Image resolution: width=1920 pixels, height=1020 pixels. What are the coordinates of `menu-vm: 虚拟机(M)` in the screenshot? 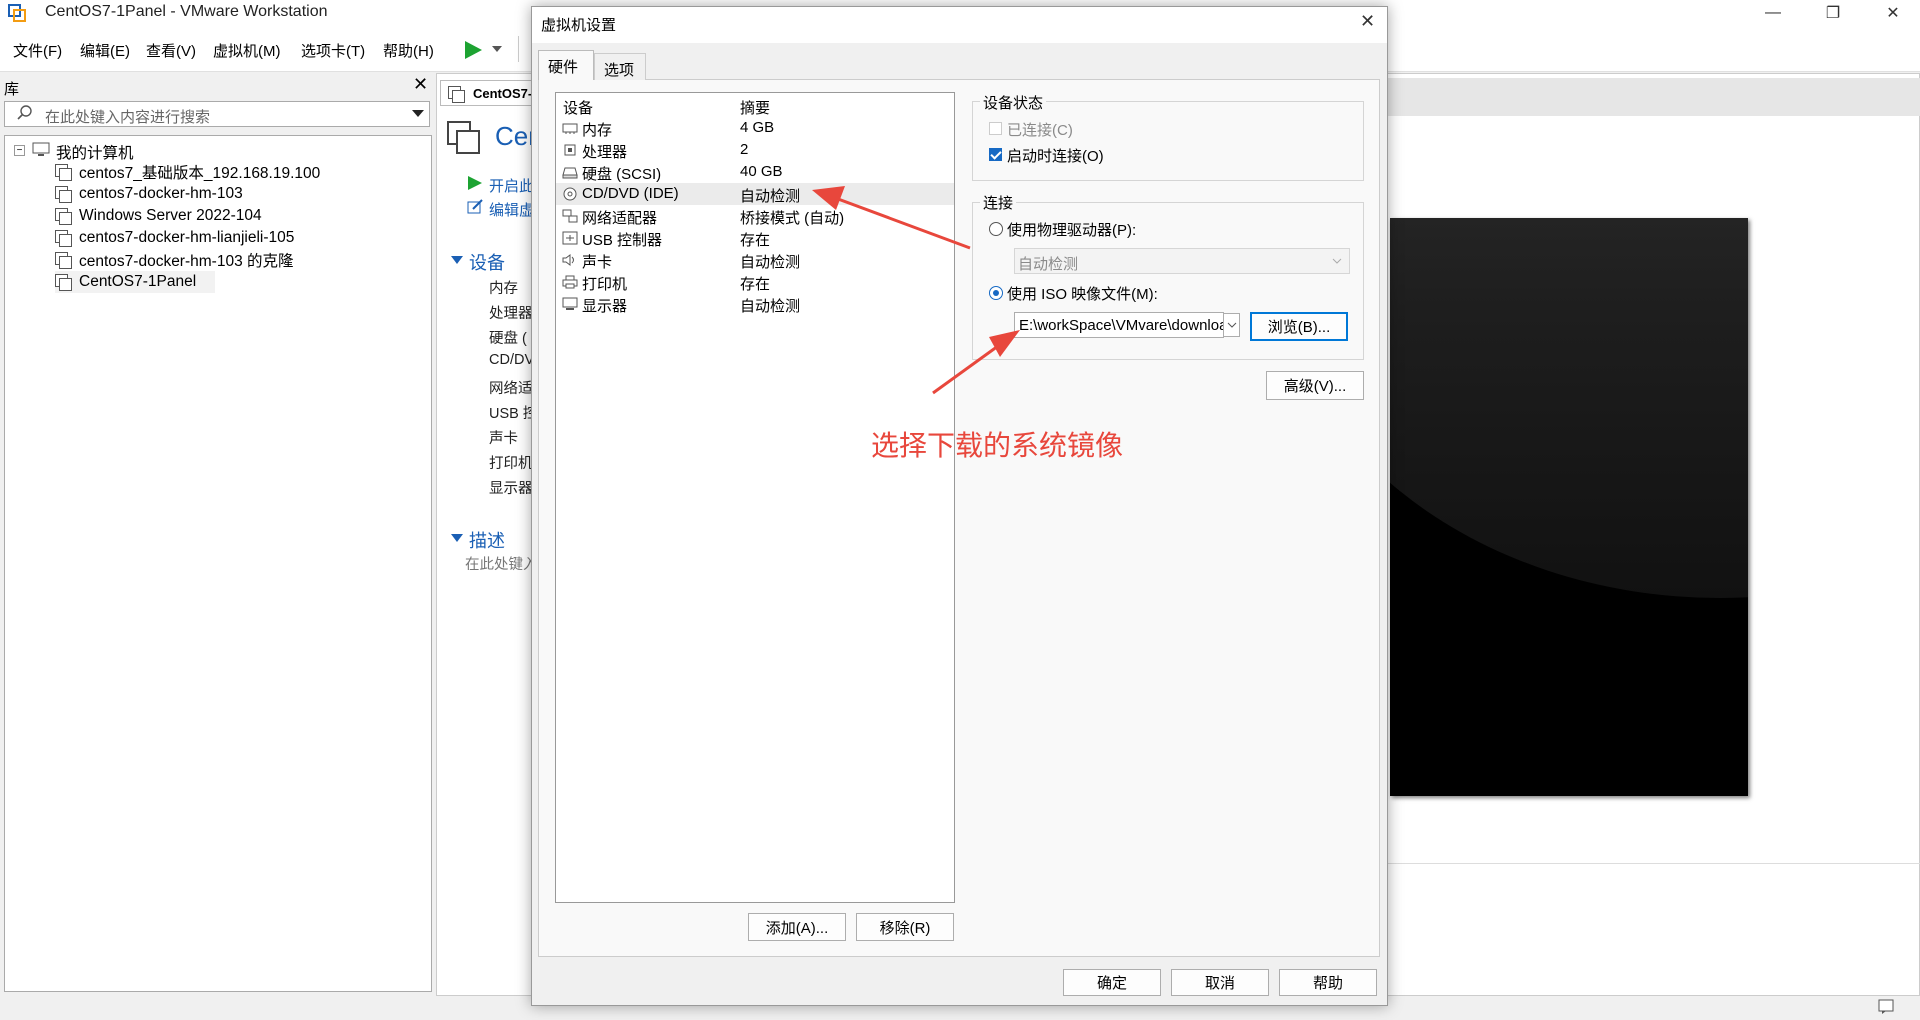 It's located at (247, 50).